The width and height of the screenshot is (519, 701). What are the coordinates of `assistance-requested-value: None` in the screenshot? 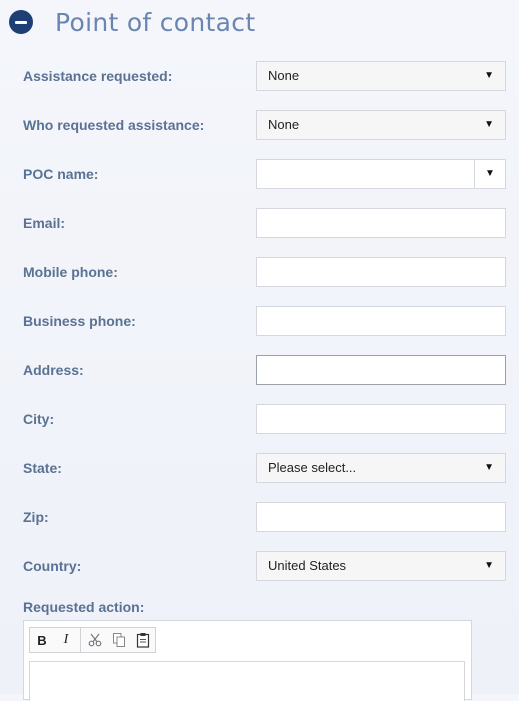 It's located at (284, 75).